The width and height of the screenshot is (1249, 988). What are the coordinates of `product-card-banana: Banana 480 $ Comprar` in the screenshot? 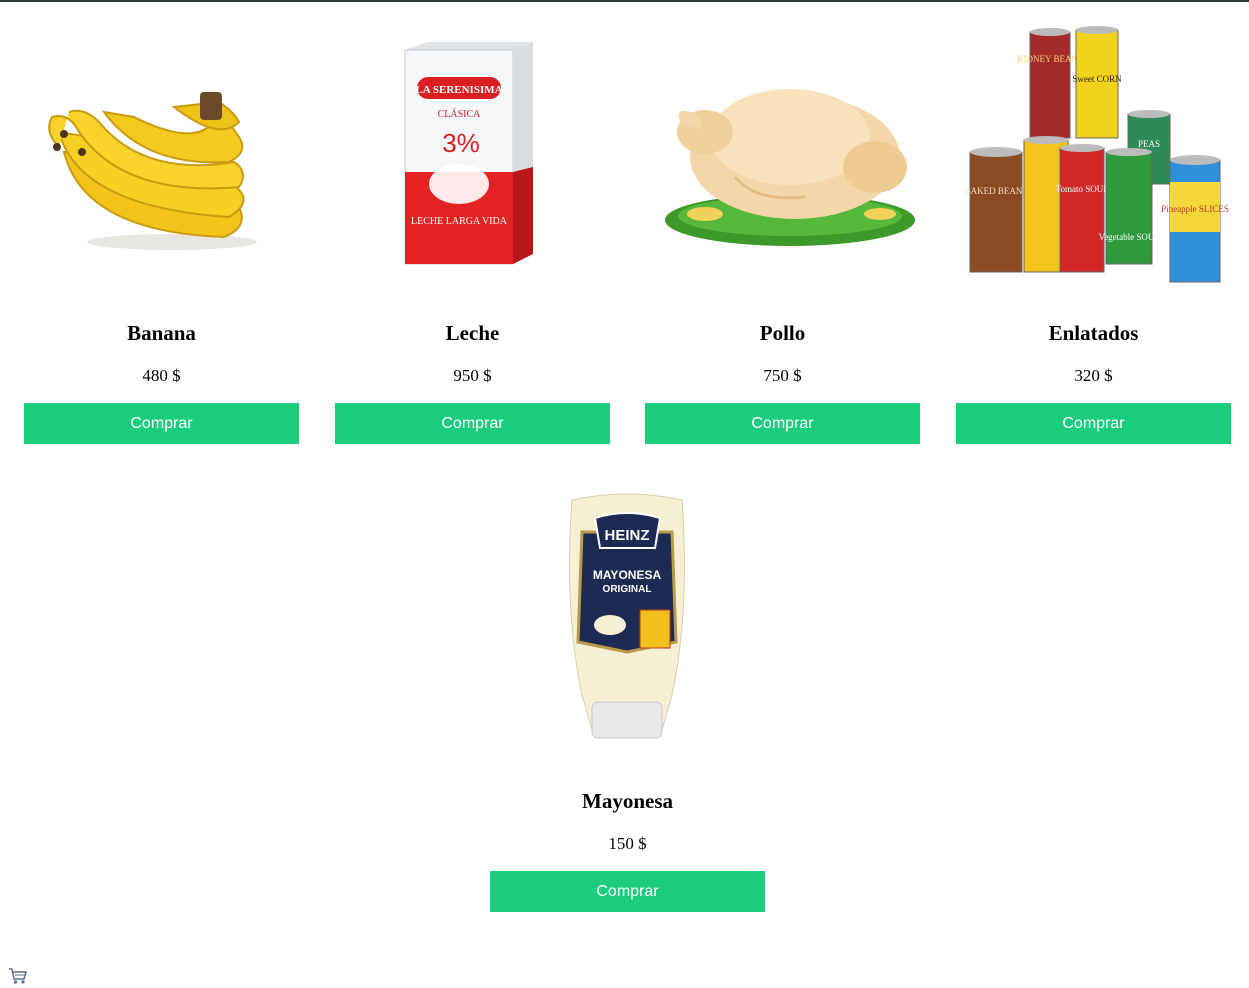 It's located at (161, 223).